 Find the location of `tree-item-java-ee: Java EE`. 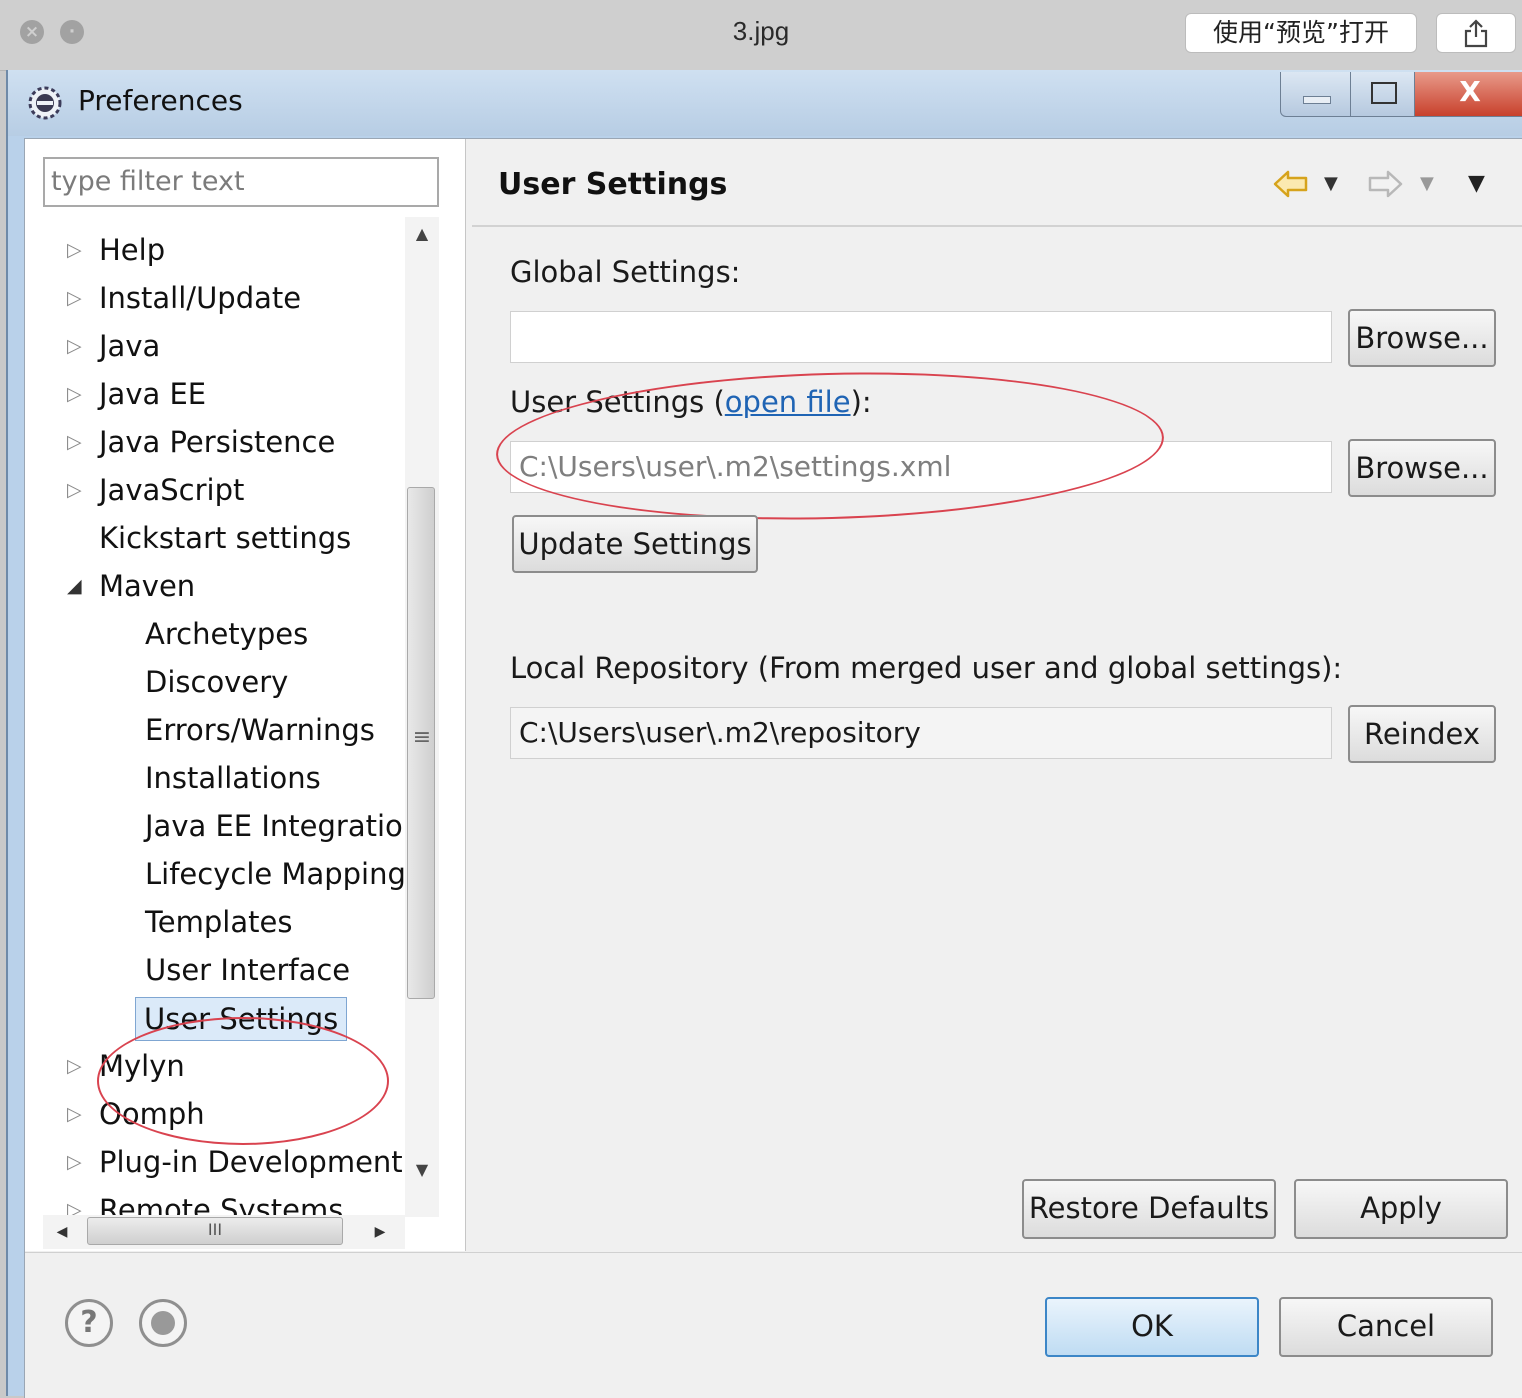

tree-item-java-ee: Java EE is located at coordinates (152, 394).